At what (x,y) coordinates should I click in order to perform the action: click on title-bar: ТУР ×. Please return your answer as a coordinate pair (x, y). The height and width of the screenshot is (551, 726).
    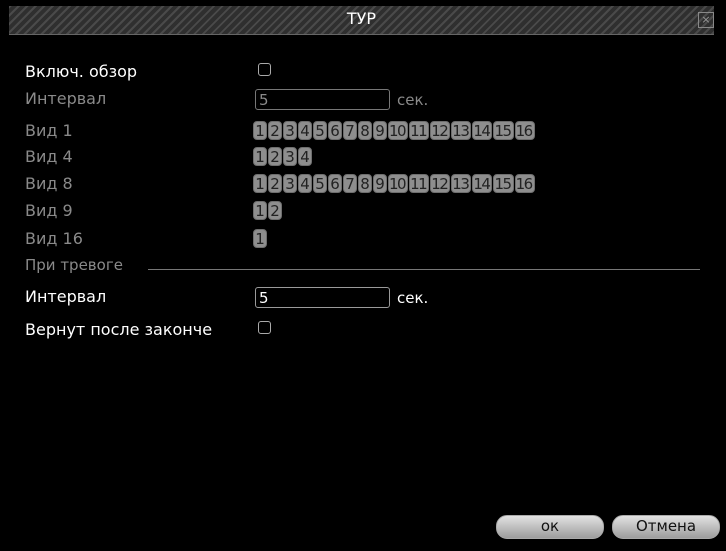
    Looking at the image, I should click on (361, 20).